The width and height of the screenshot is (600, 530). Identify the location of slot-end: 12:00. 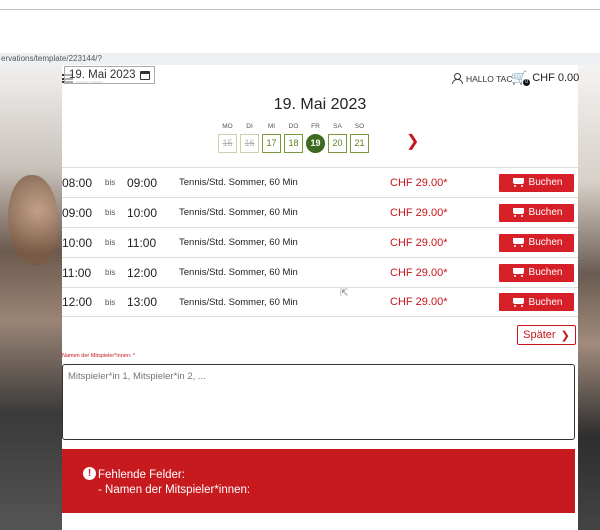
(142, 272).